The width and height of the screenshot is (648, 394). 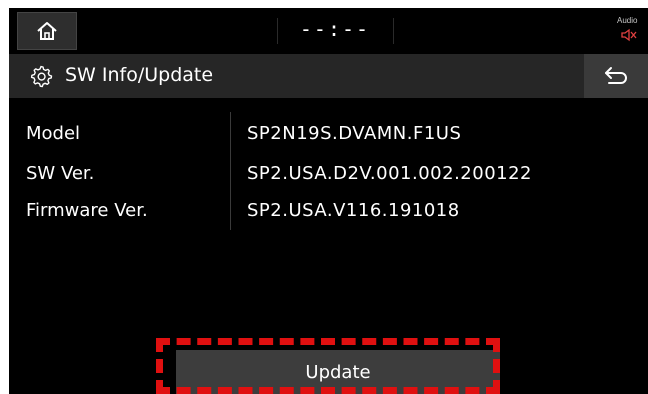 I want to click on model-label: Model, so click(x=53, y=133).